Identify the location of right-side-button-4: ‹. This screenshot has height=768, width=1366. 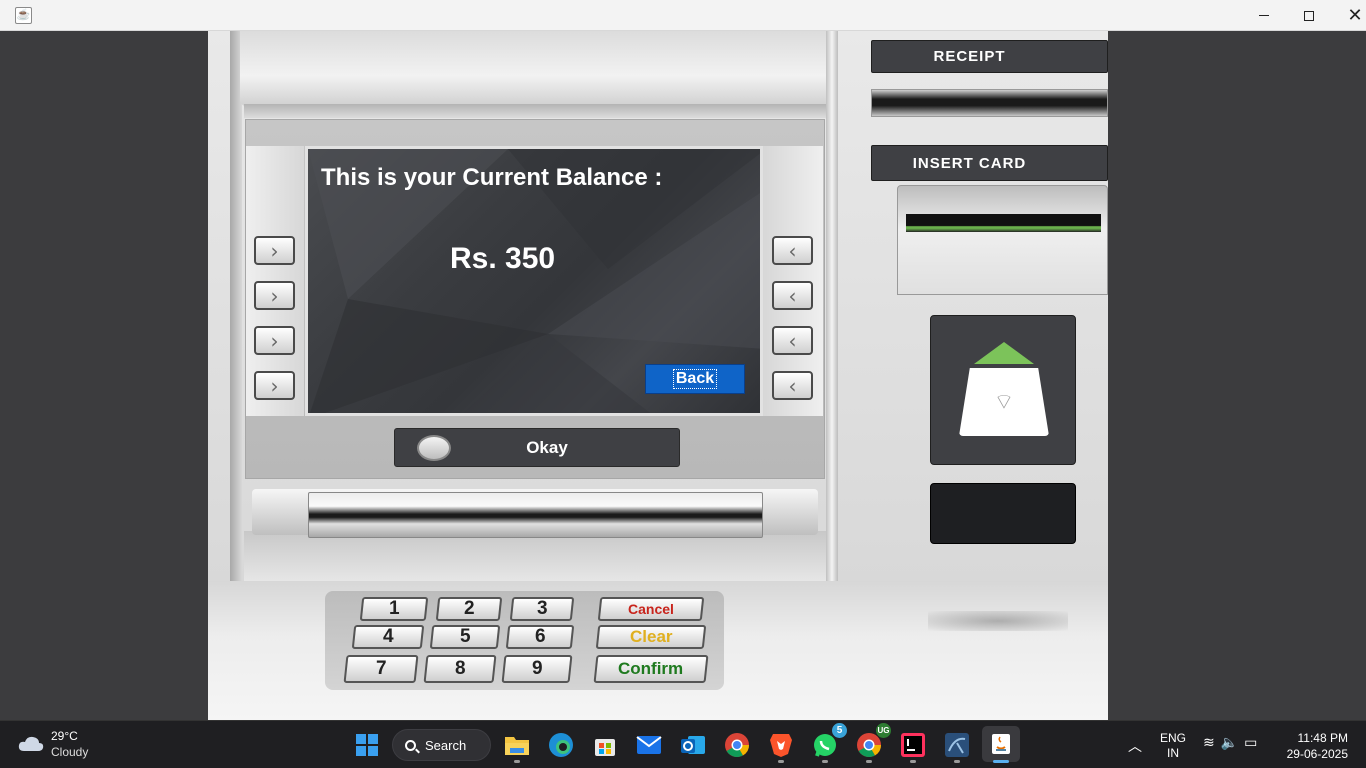
(792, 385).